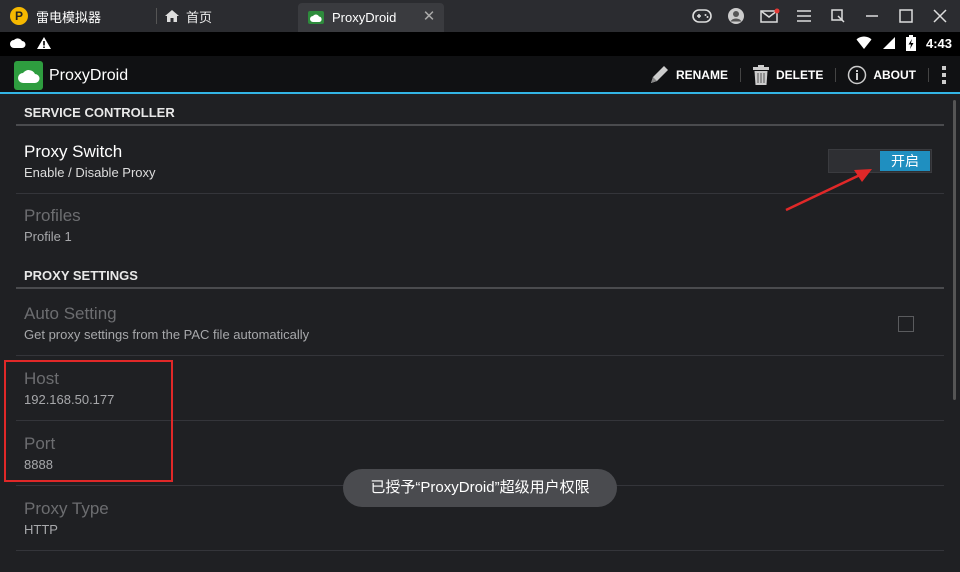 The image size is (960, 572). Describe the element at coordinates (316, 17) in the screenshot. I see `cloud-icon` at that location.